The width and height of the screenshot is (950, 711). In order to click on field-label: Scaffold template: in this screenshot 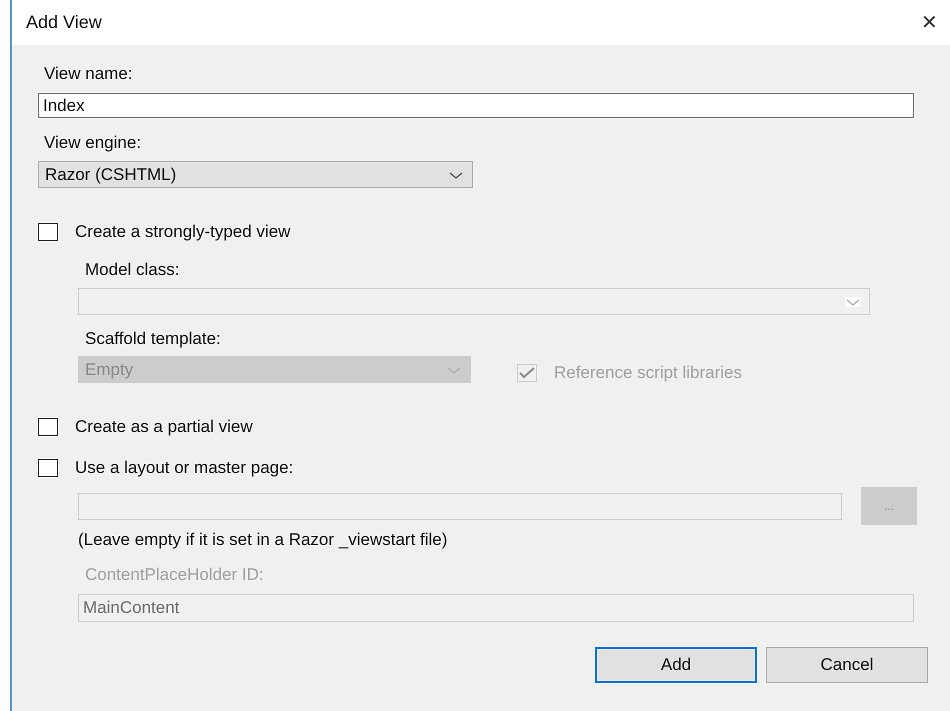, I will do `click(153, 339)`.